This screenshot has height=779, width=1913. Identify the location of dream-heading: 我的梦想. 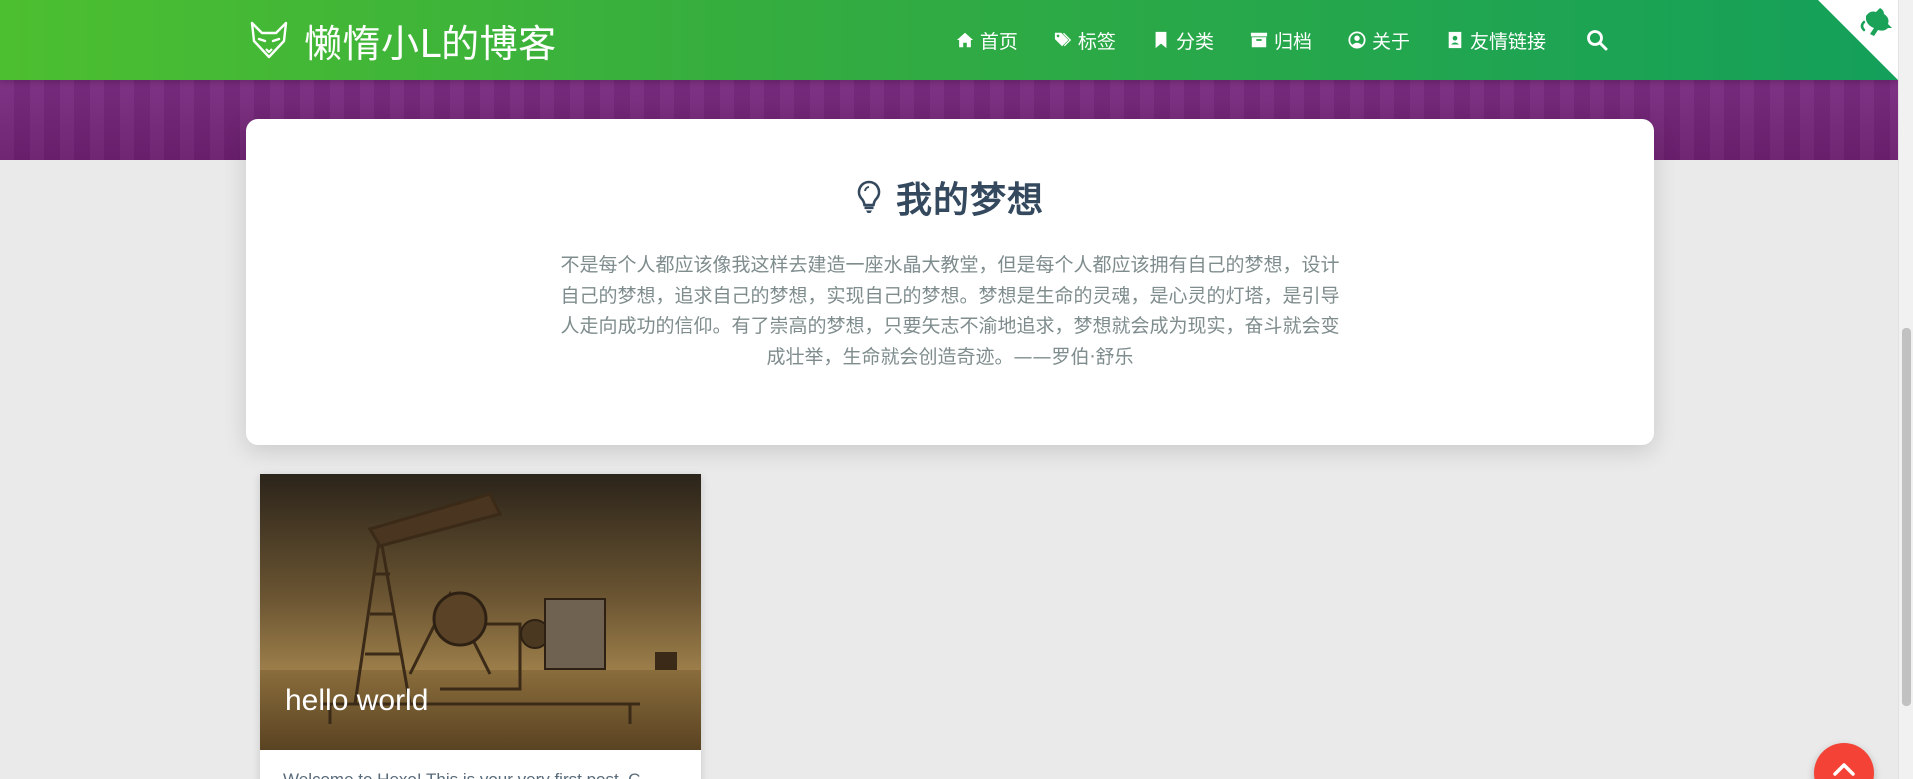
(950, 197).